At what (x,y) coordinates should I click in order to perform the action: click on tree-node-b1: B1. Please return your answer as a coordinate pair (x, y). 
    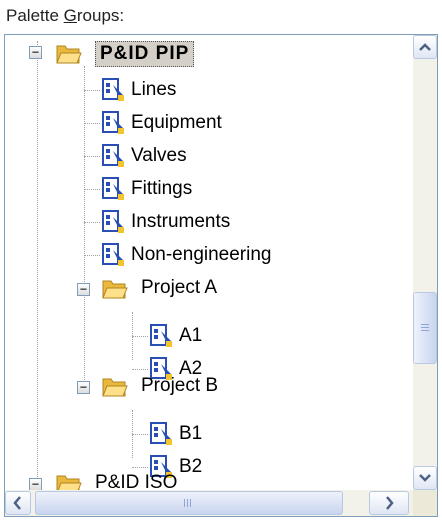
    Looking at the image, I should click on (155, 435).